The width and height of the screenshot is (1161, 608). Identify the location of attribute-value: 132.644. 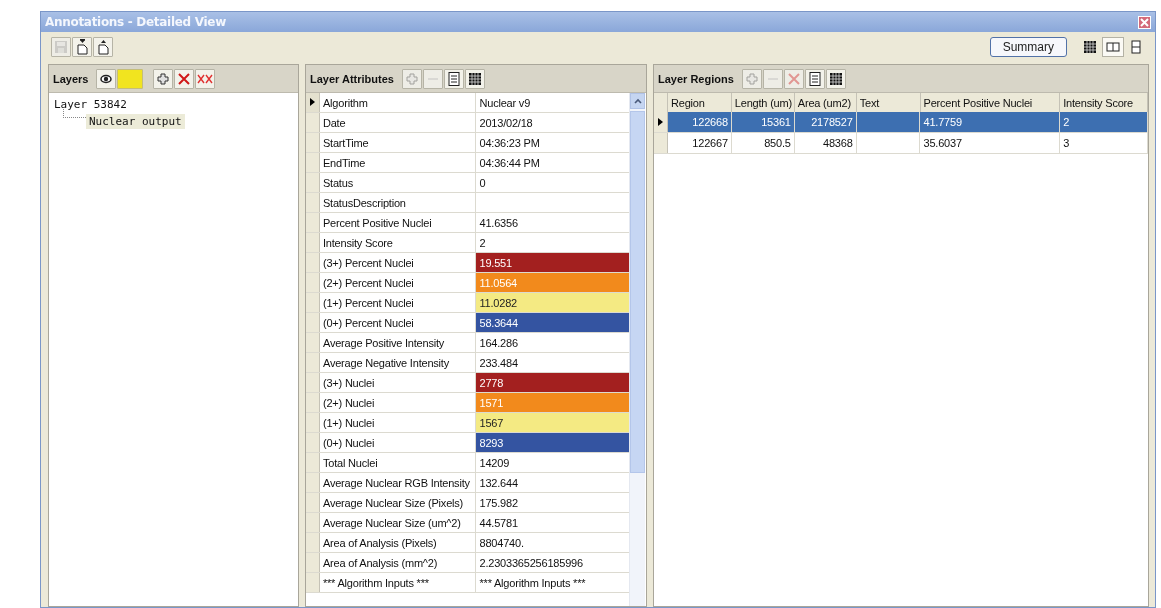
(498, 483).